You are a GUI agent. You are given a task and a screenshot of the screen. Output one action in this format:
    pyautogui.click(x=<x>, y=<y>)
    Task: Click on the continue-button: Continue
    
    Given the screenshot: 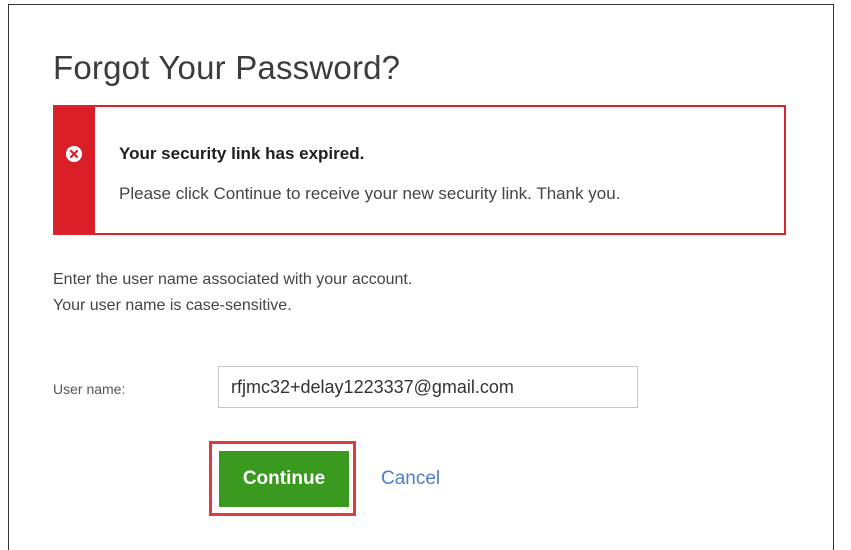 What is the action you would take?
    pyautogui.click(x=284, y=479)
    